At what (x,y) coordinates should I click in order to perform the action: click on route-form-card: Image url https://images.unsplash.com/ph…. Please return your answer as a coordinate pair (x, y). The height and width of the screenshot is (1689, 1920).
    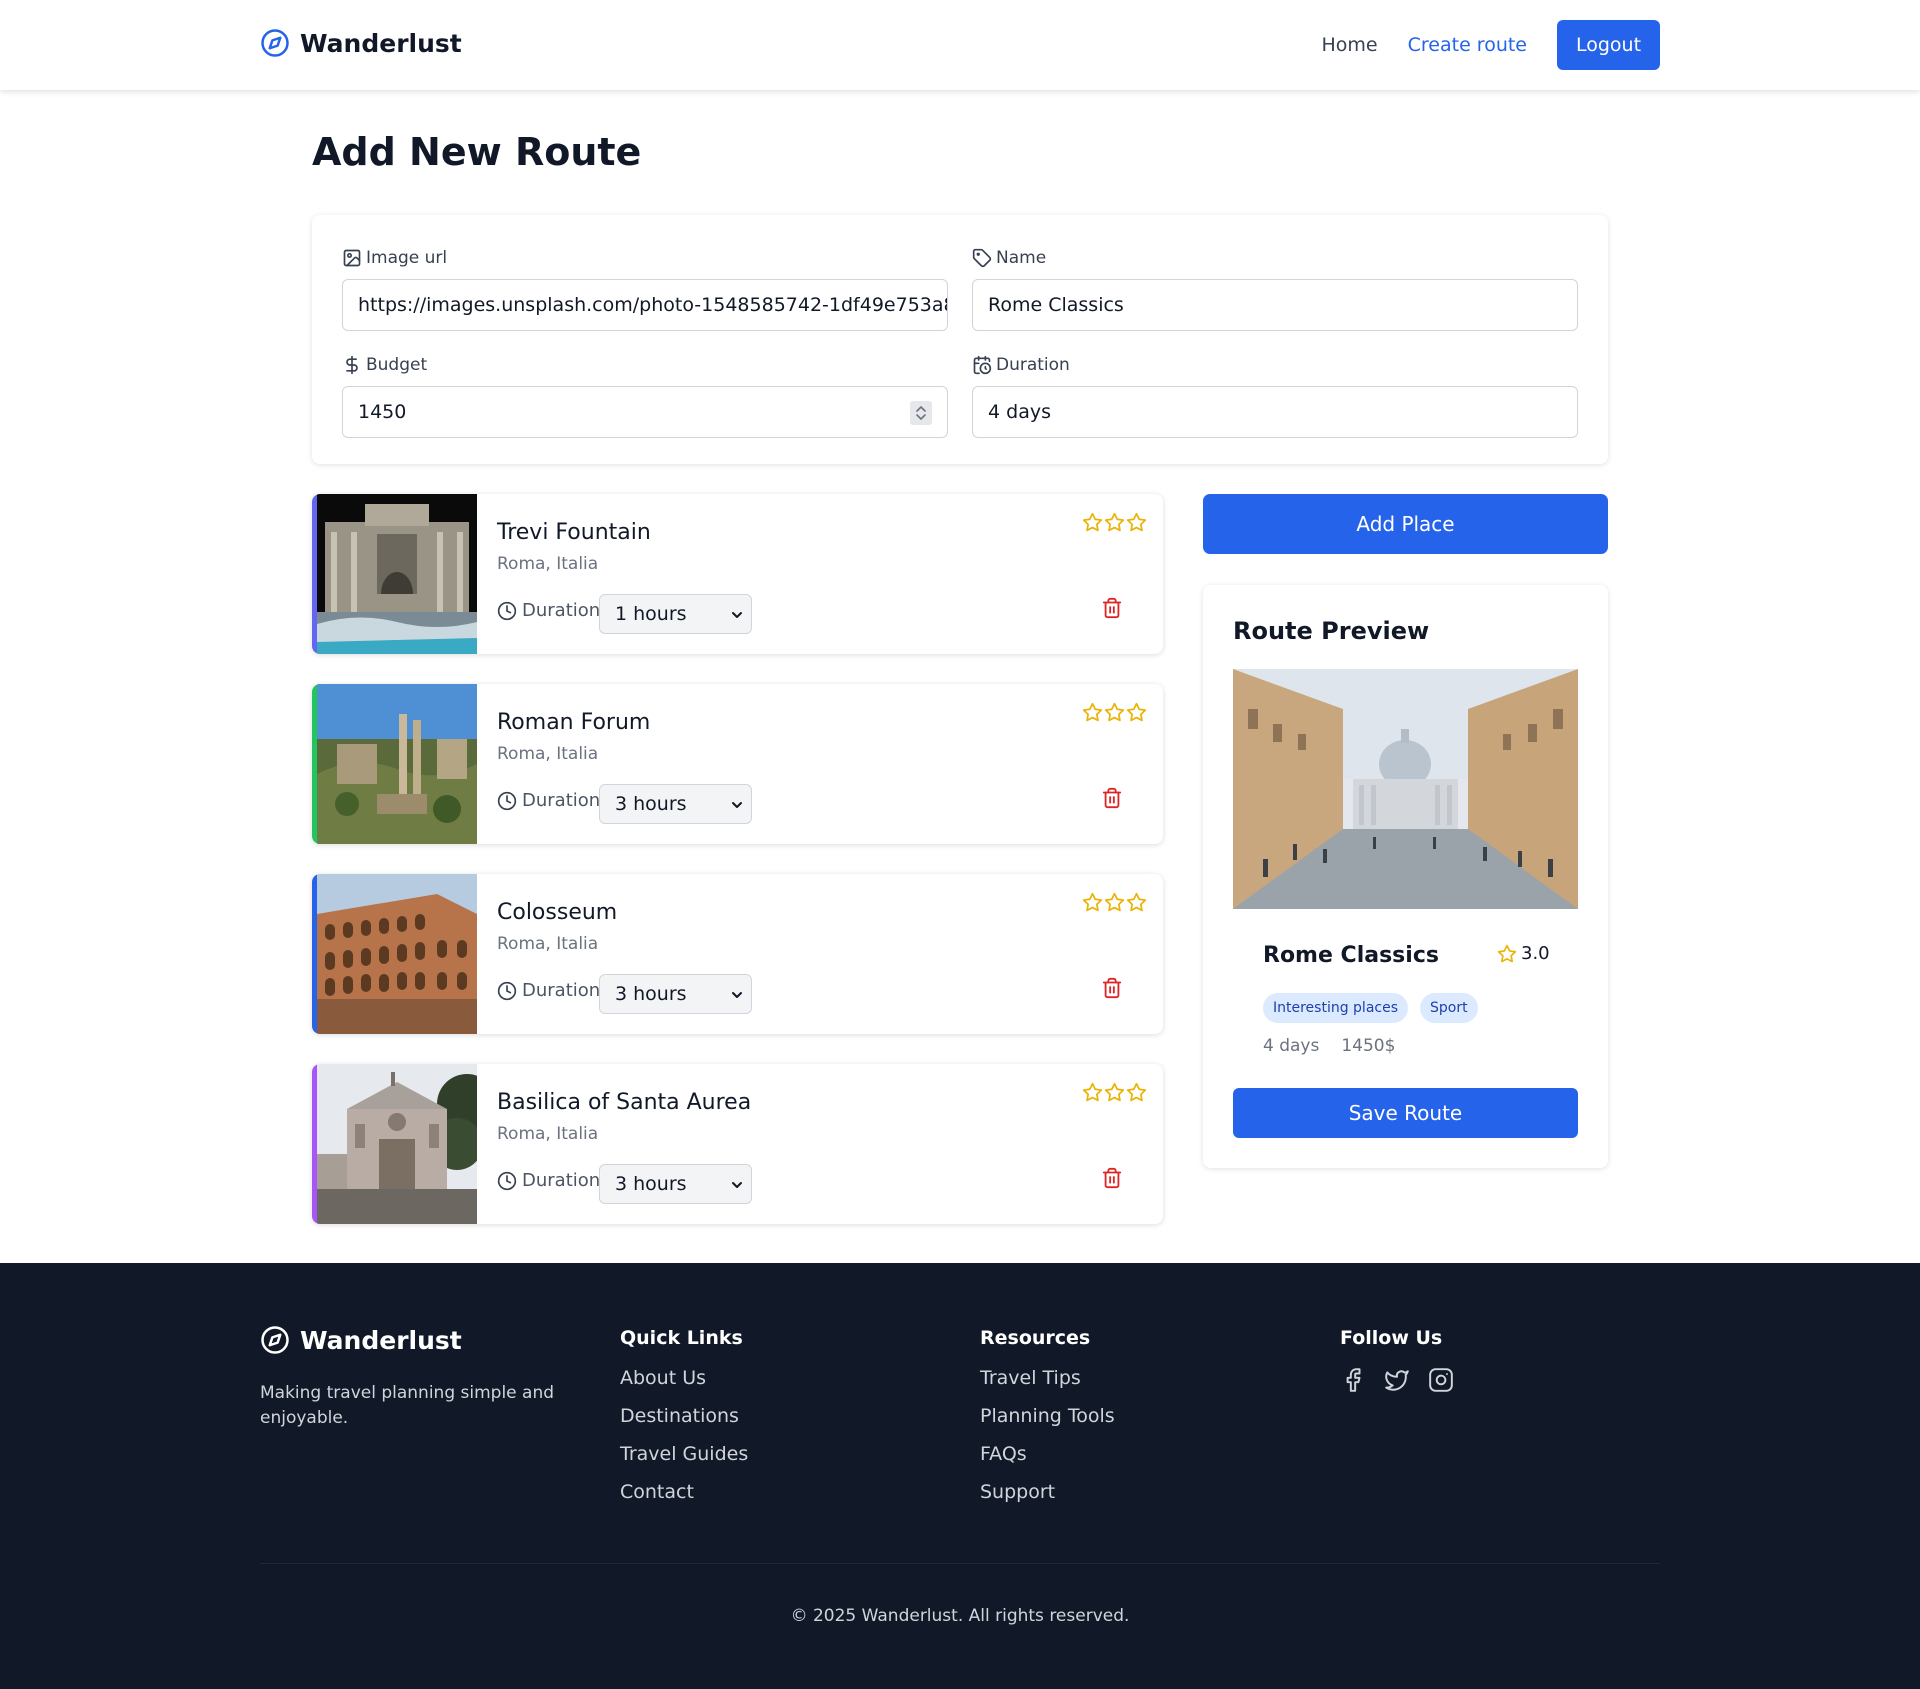
    Looking at the image, I should click on (960, 339).